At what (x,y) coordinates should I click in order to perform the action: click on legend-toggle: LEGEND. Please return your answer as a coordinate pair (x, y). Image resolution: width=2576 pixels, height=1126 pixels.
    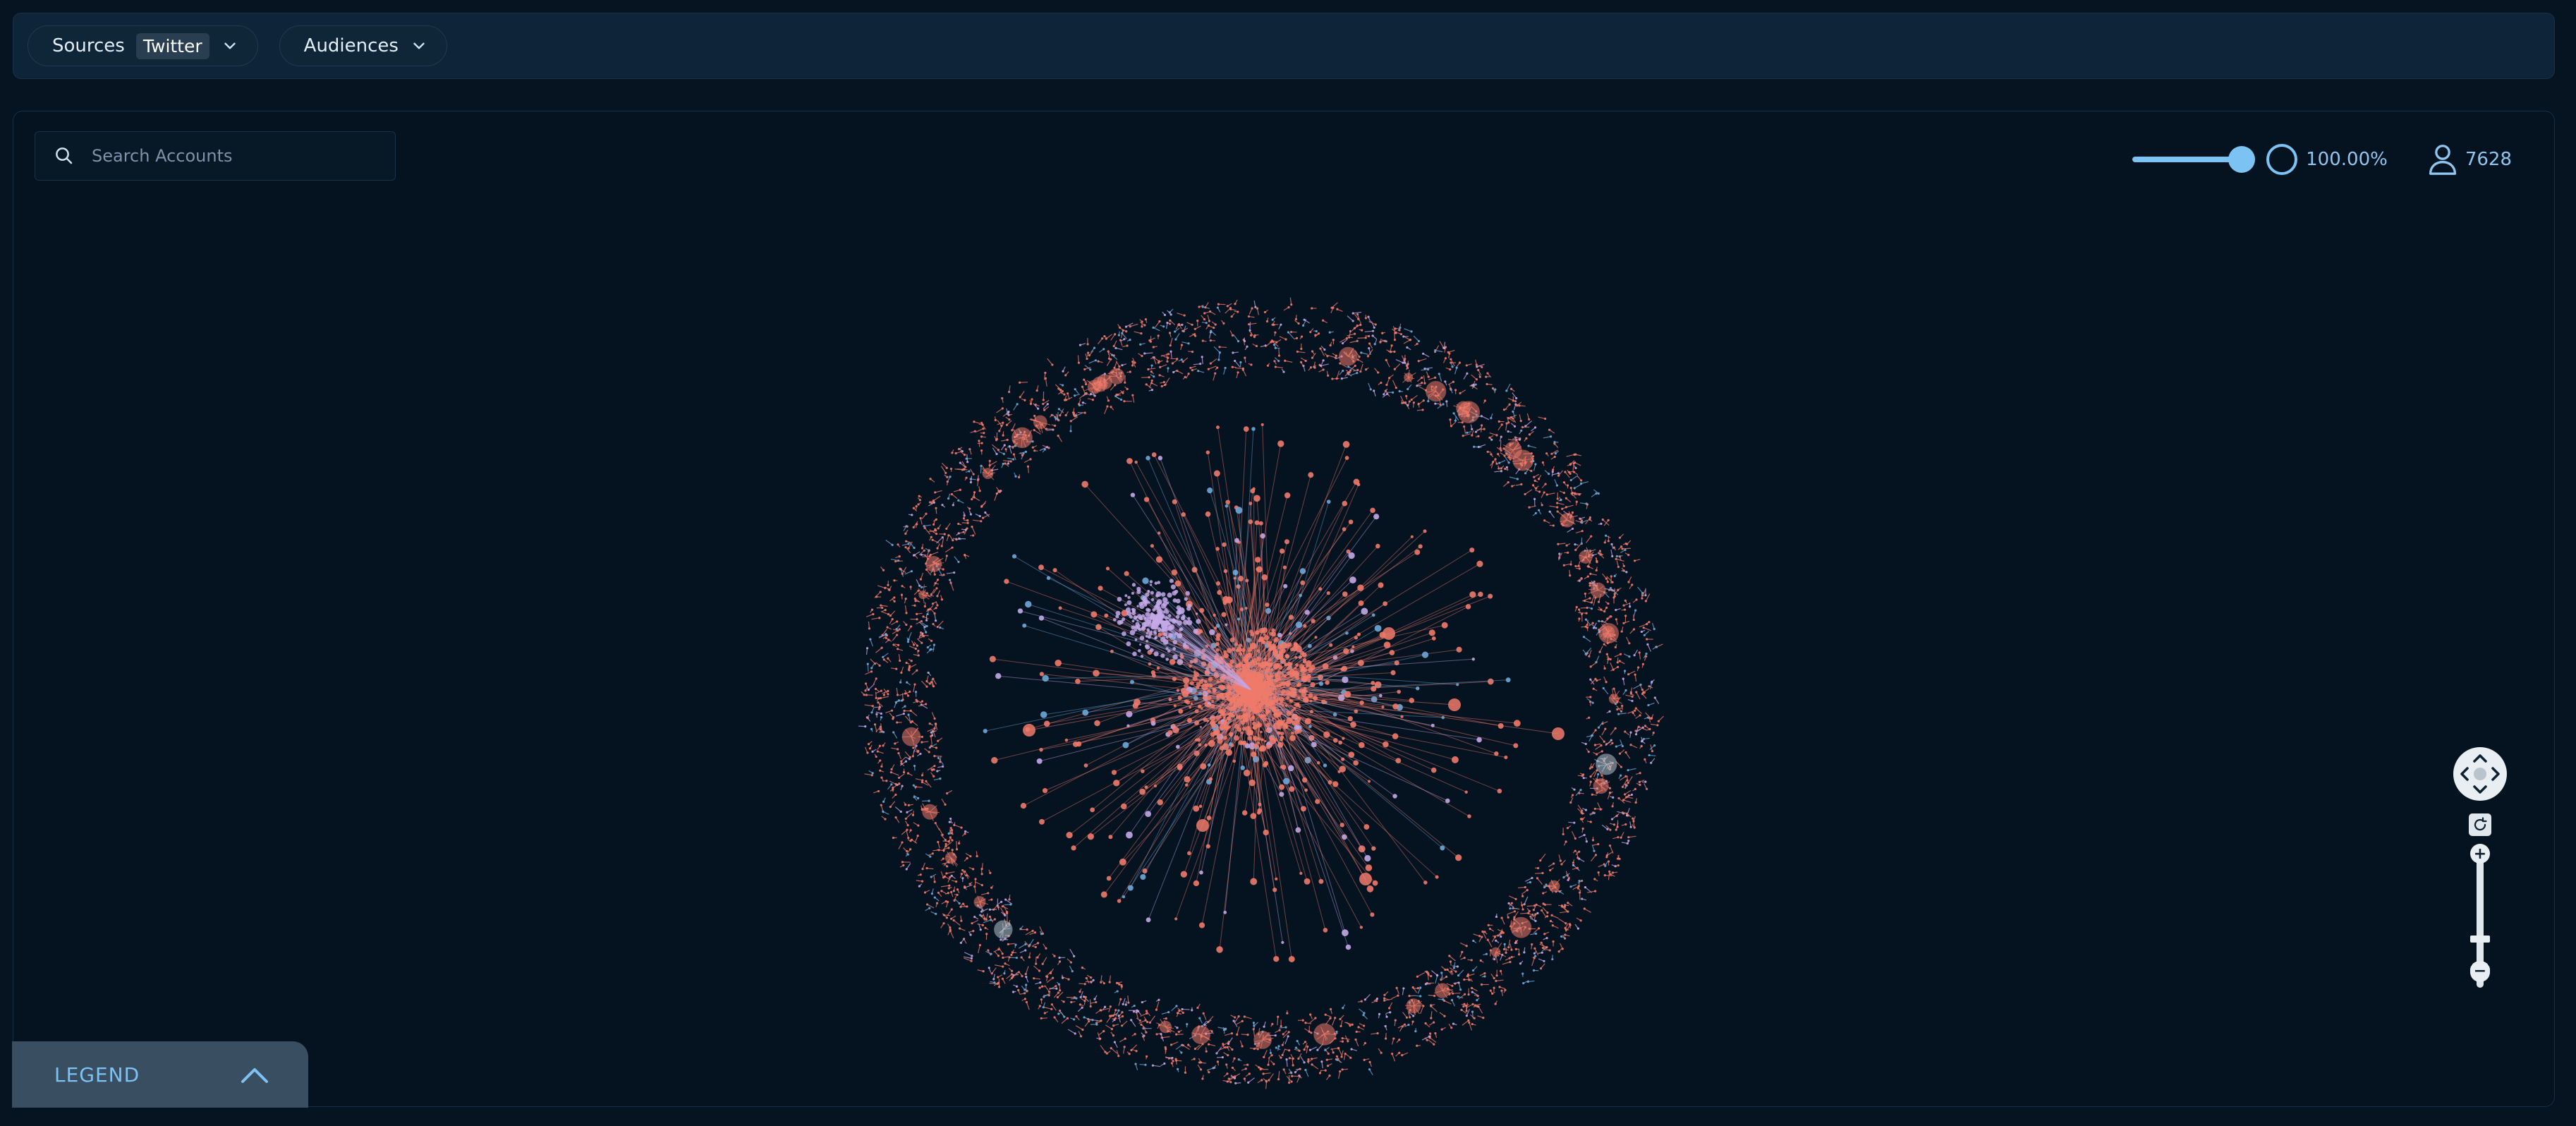
    Looking at the image, I should click on (160, 1074).